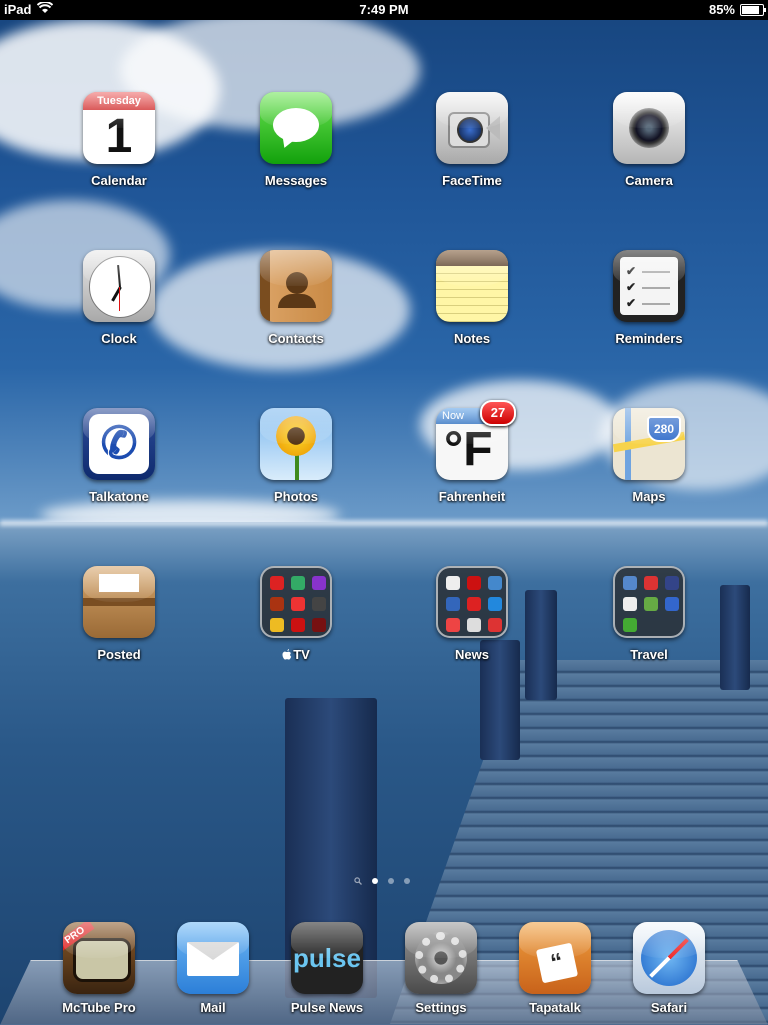  I want to click on app-calendar: Tuesday 1 Calendar, so click(119, 147).